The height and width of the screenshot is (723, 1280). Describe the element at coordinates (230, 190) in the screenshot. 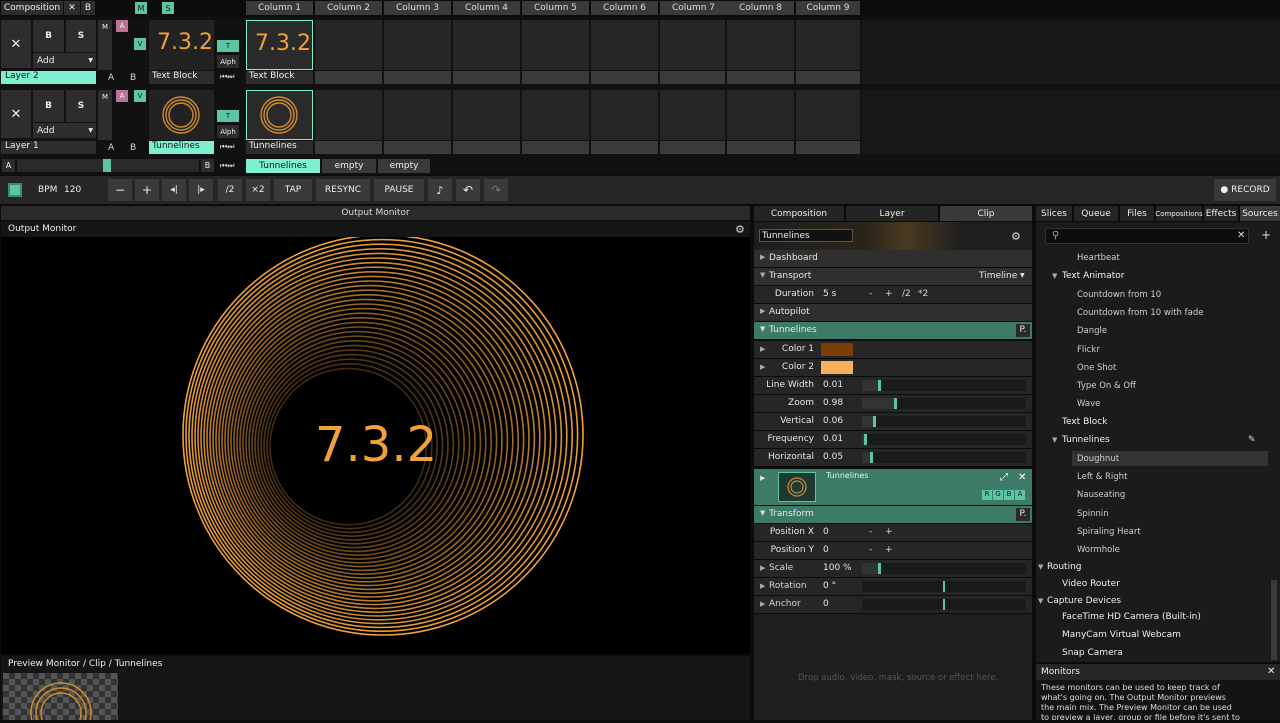

I see `bpm-half-button: /2` at that location.